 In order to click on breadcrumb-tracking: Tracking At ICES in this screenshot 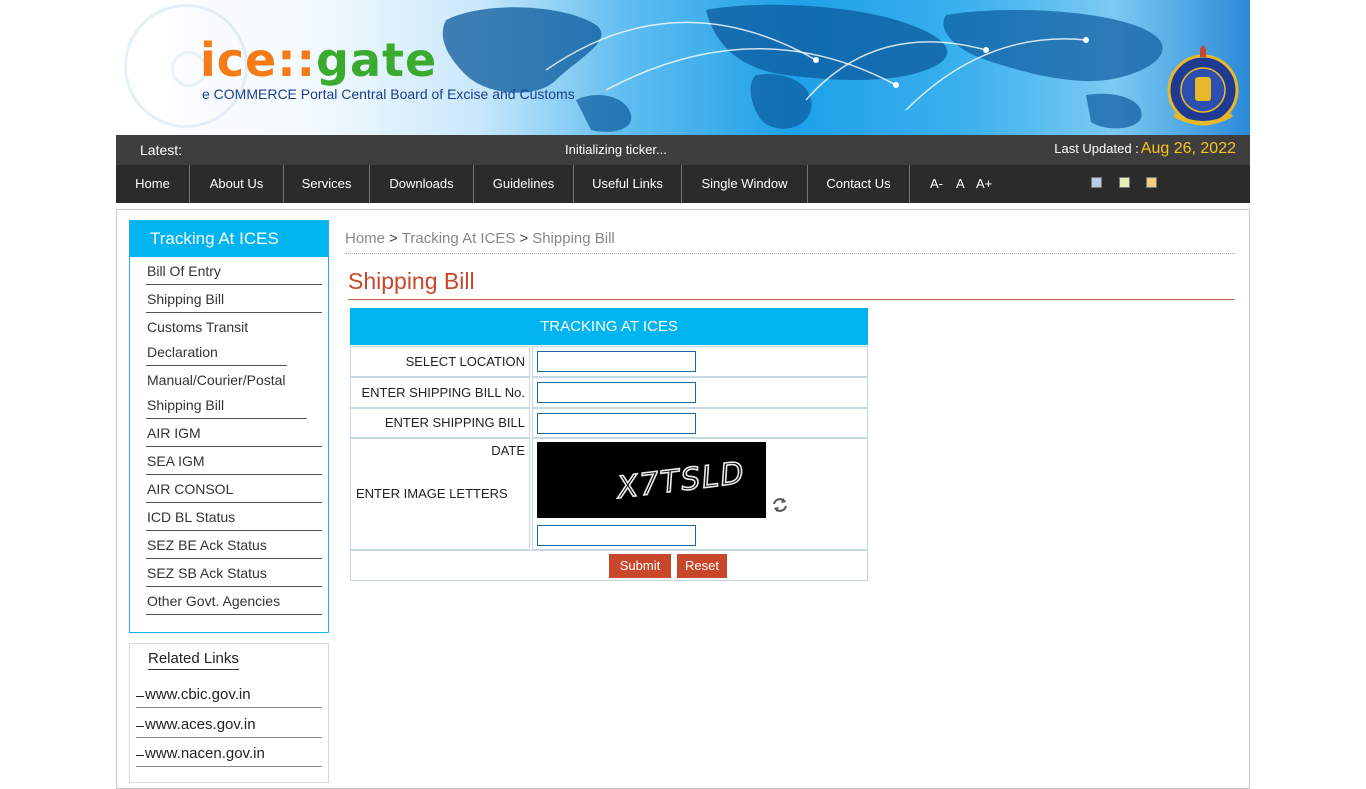, I will do `click(459, 238)`.